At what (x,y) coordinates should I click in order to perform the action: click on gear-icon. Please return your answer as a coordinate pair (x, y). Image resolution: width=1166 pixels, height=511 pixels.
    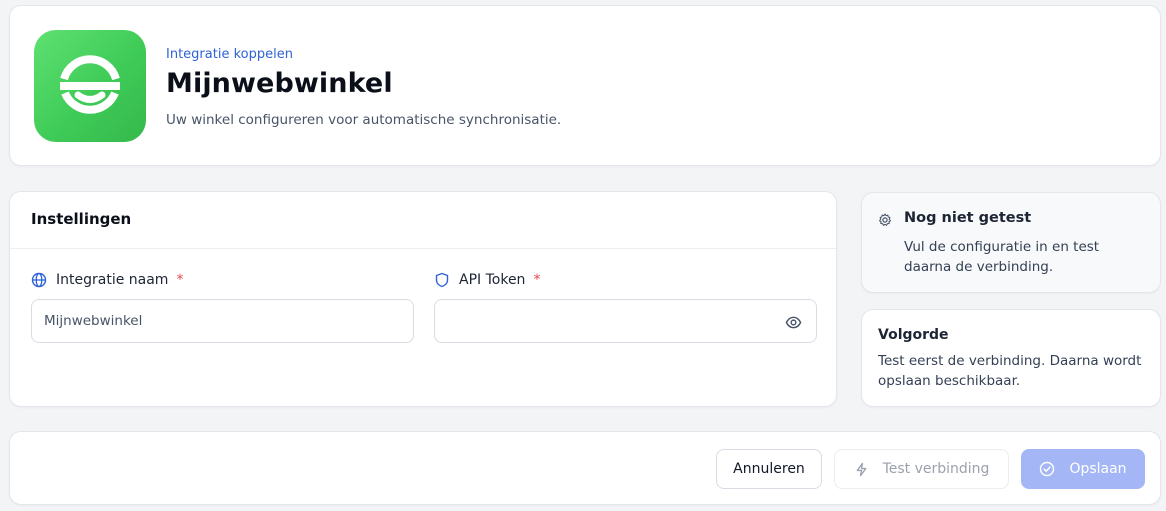
    Looking at the image, I should click on (885, 221).